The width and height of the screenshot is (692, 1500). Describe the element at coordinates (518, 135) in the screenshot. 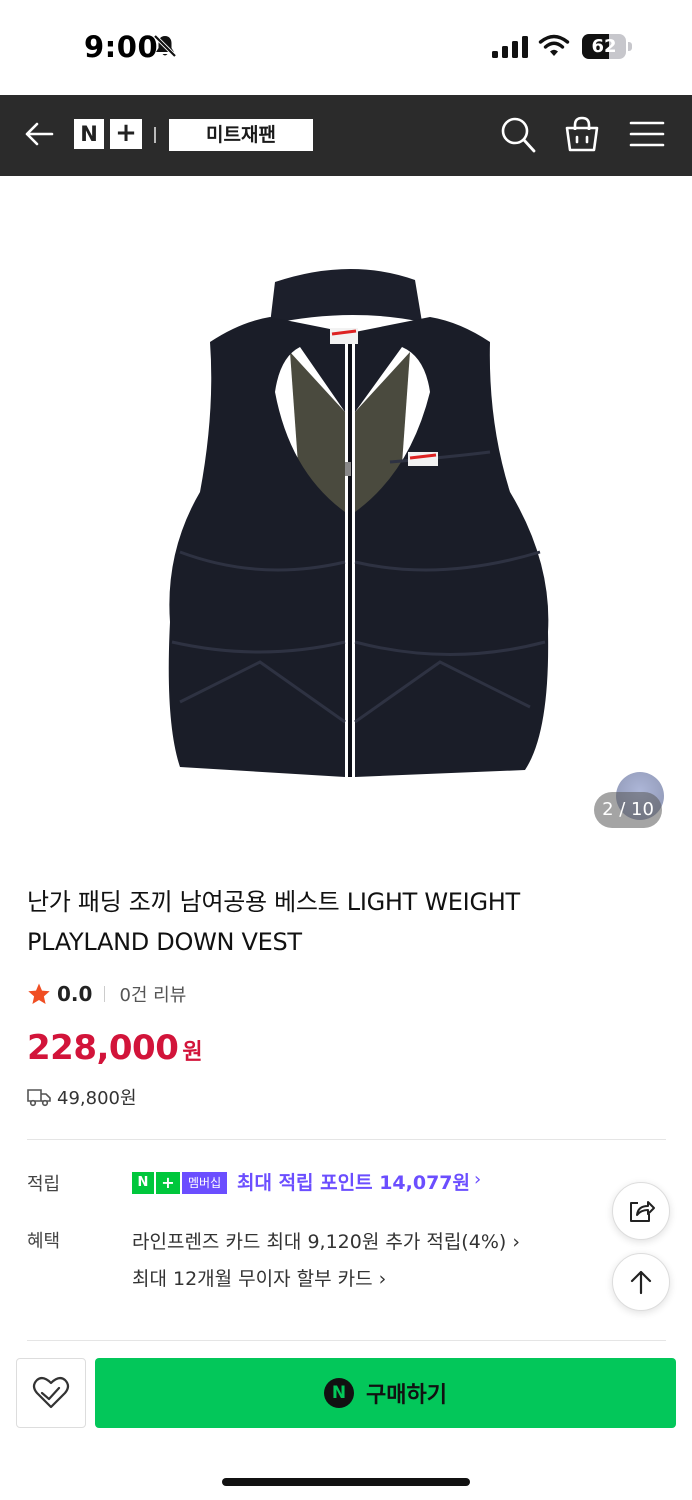

I see `search-icon` at that location.